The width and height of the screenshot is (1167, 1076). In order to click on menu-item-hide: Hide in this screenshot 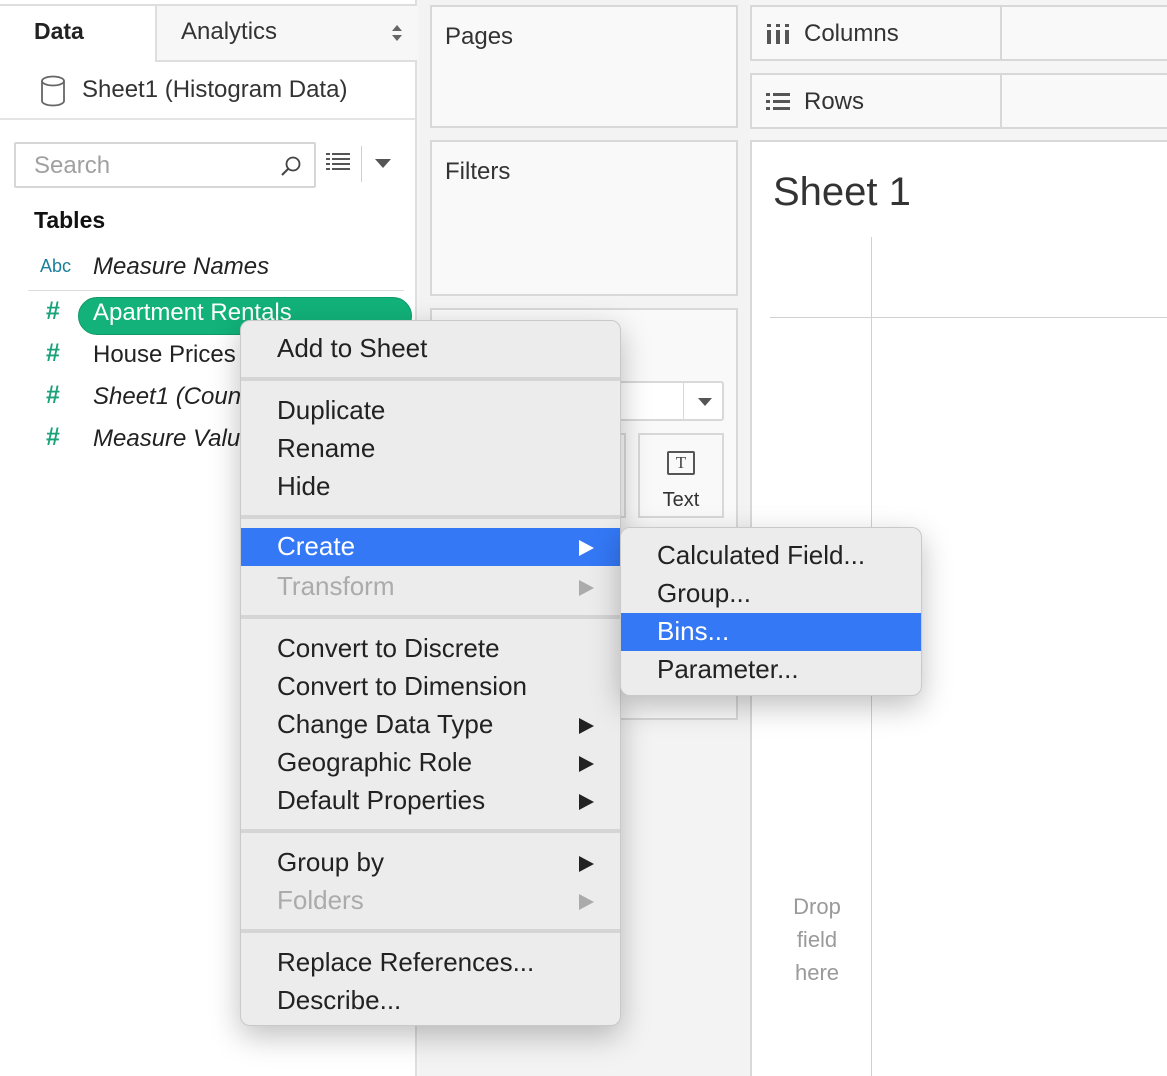, I will do `click(430, 487)`.